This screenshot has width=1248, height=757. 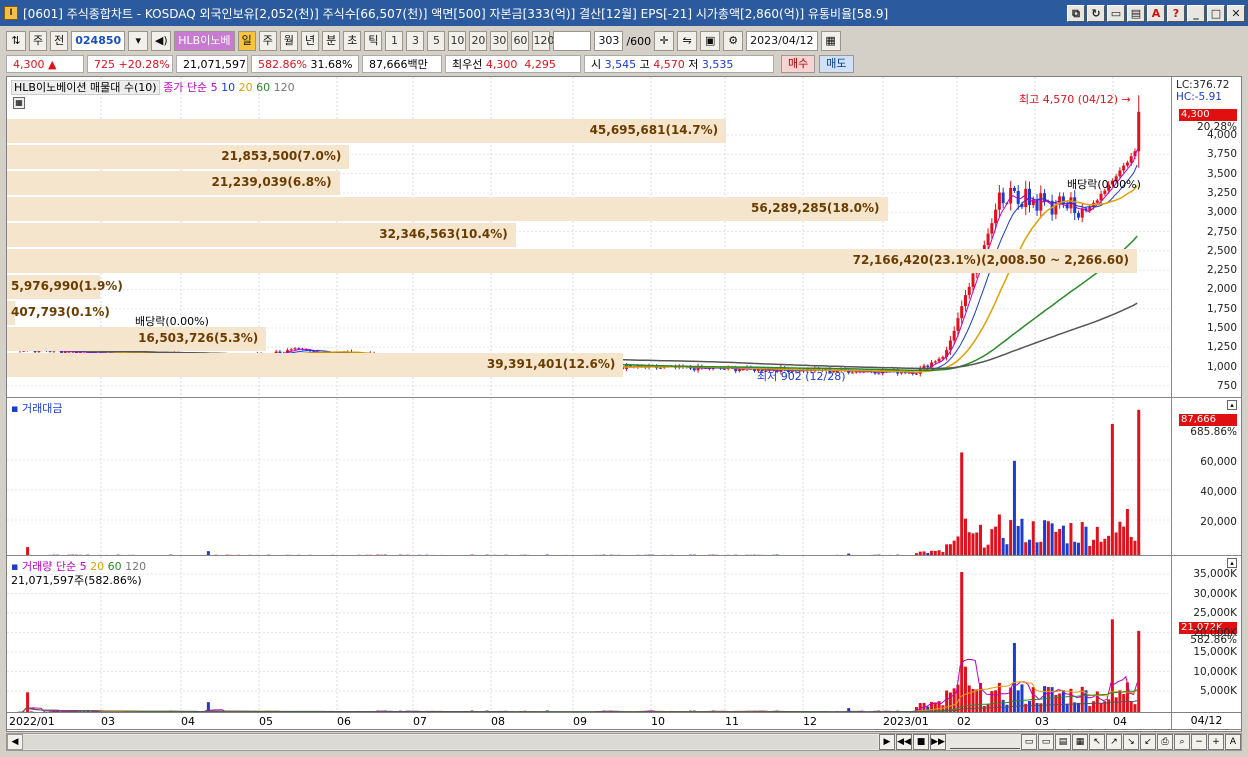 What do you see at coordinates (1176, 13) in the screenshot?
I see `help-icon: ?` at bounding box center [1176, 13].